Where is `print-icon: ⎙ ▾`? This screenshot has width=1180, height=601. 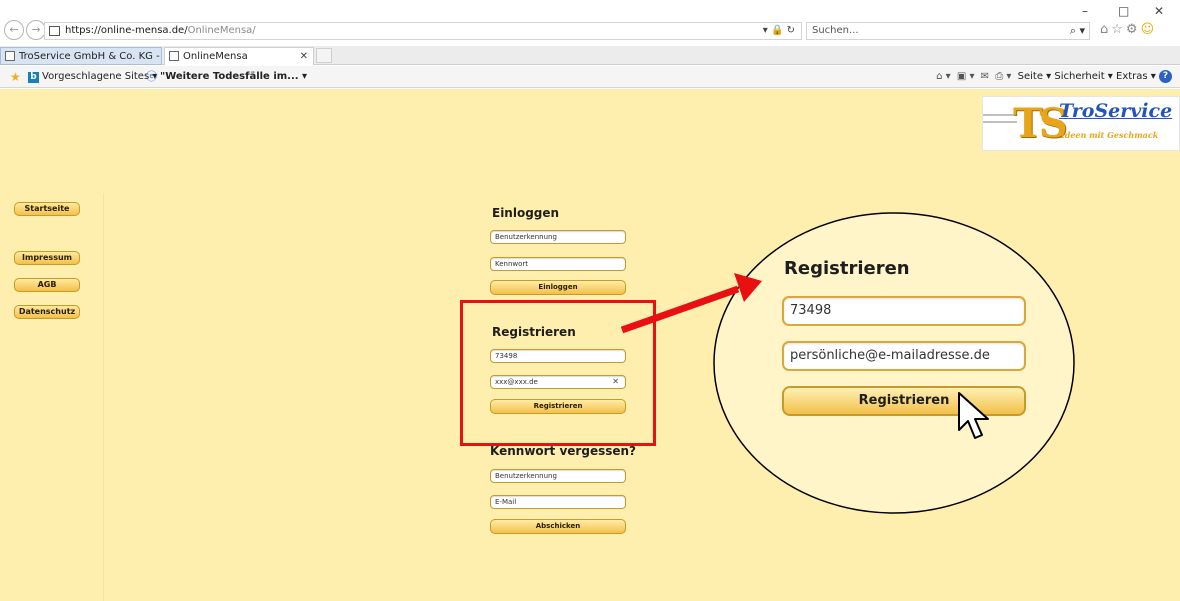
print-icon: ⎙ ▾ is located at coordinates (1003, 76).